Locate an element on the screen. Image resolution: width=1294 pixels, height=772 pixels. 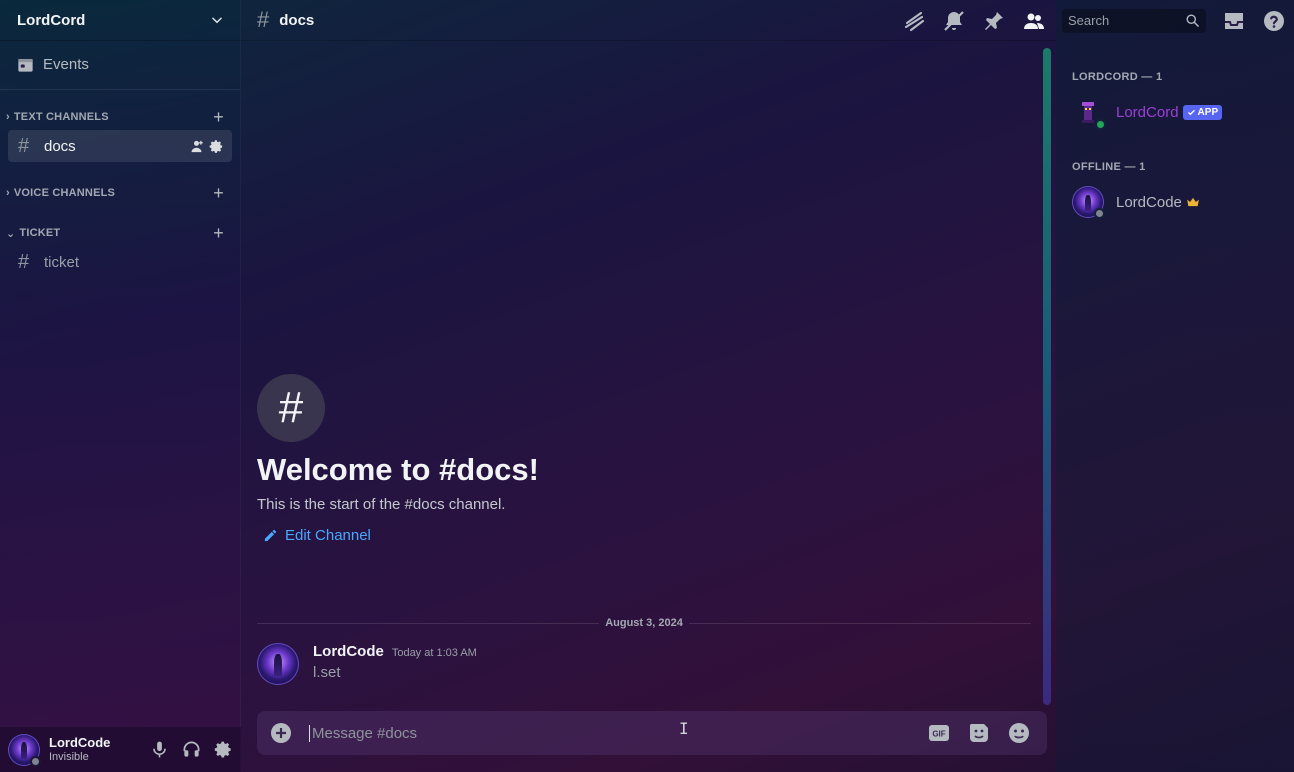
invite-icon is located at coordinates (196, 146).